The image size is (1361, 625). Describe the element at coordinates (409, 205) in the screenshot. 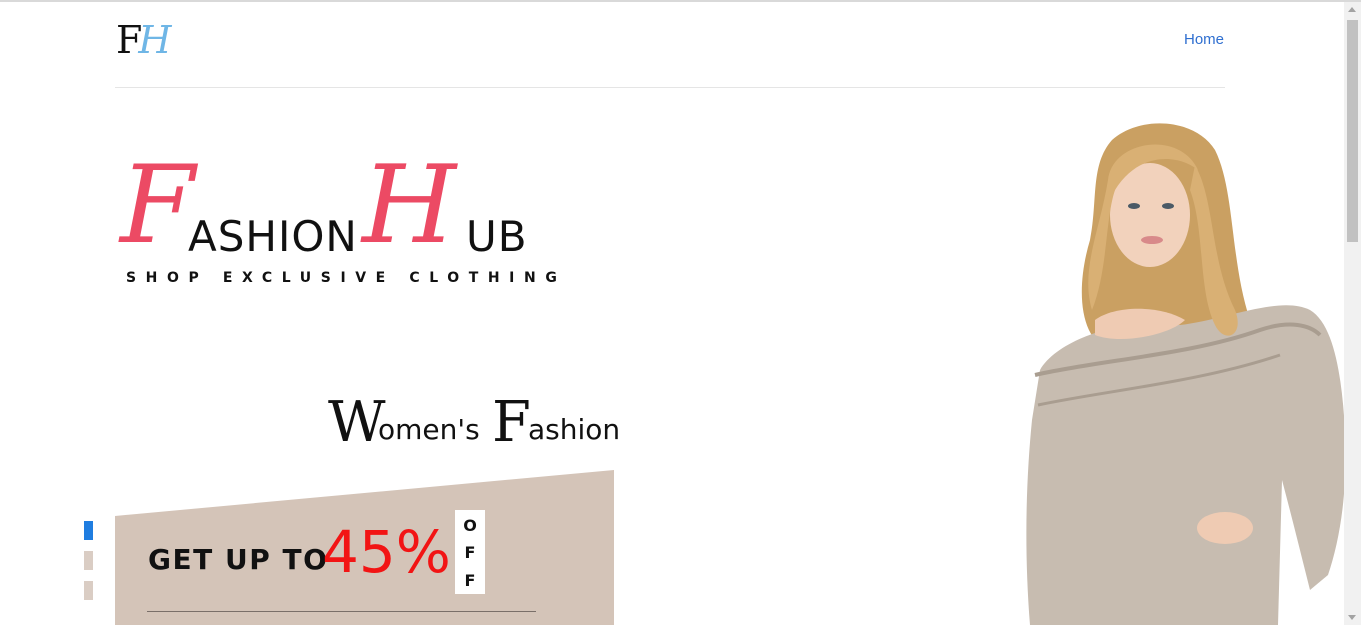

I see `brand-cap-h: H` at that location.